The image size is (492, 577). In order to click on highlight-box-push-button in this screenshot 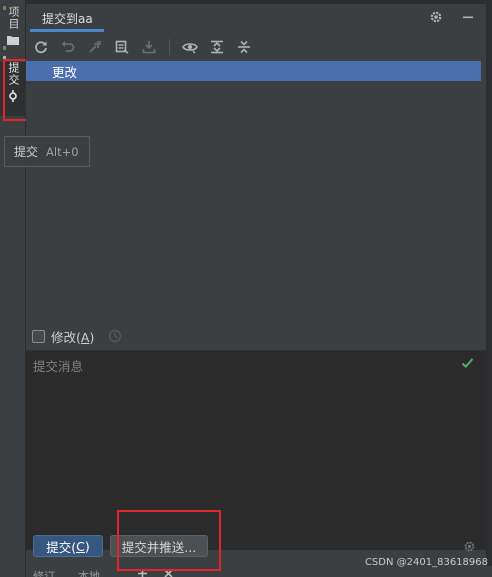, I will do `click(169, 540)`.